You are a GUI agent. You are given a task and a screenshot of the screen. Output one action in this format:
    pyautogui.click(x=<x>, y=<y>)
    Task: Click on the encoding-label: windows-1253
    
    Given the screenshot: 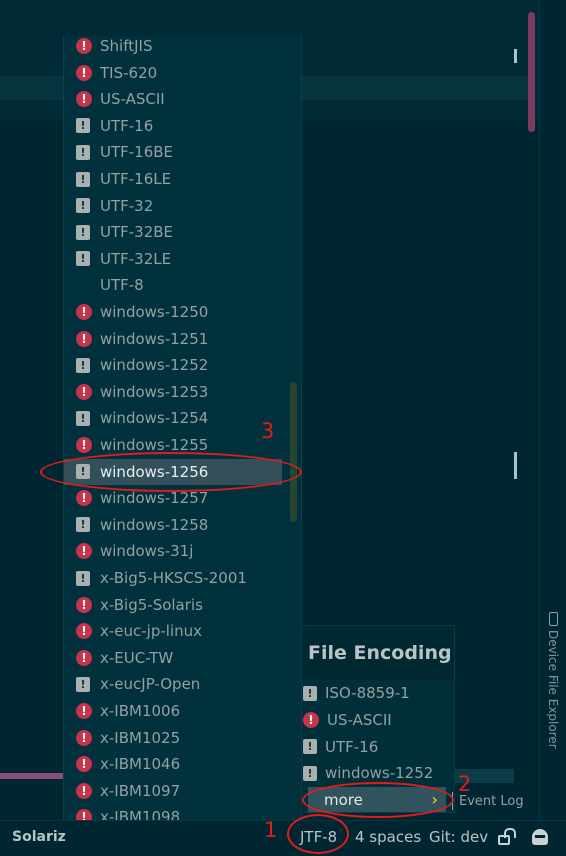 What is the action you would take?
    pyautogui.click(x=154, y=391)
    